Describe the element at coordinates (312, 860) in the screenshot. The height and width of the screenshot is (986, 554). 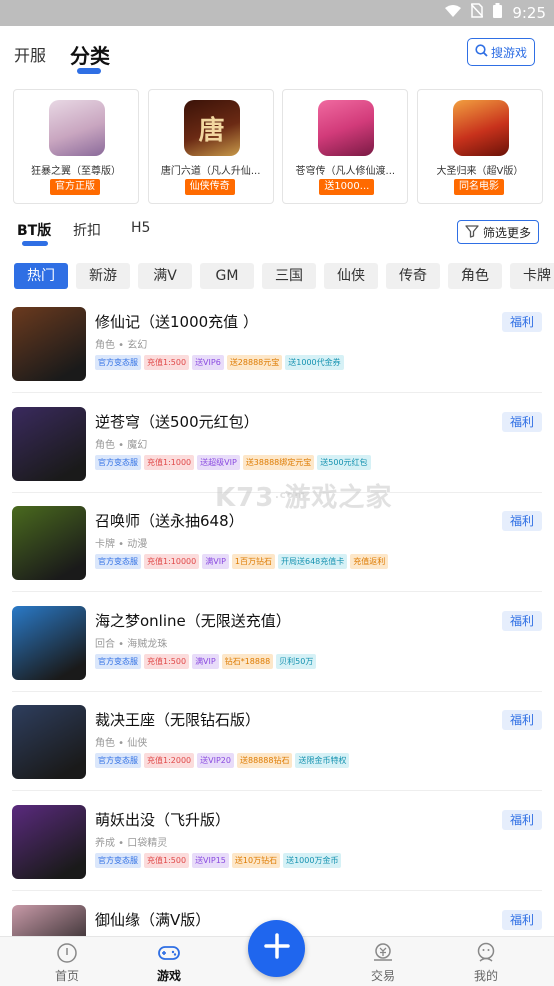
I see `game-tag: 送1000万金币` at that location.